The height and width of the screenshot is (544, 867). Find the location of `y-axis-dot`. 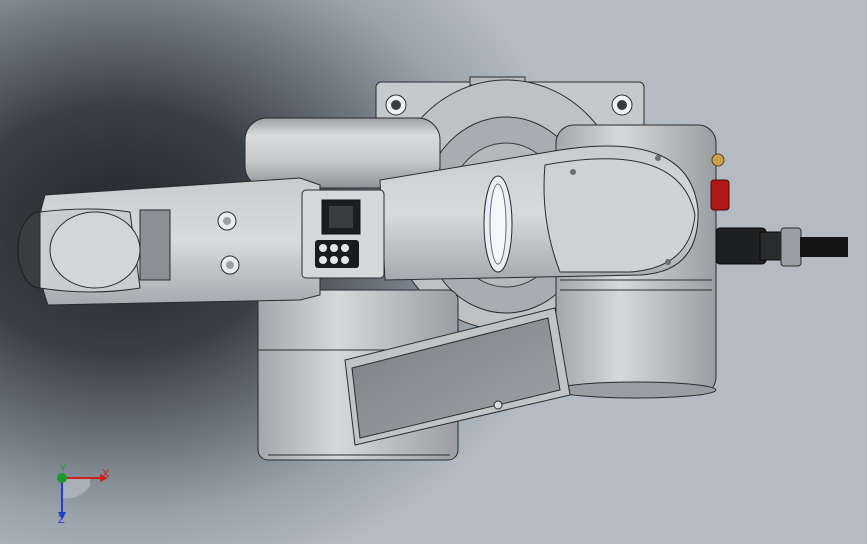

y-axis-dot is located at coordinates (62, 478).